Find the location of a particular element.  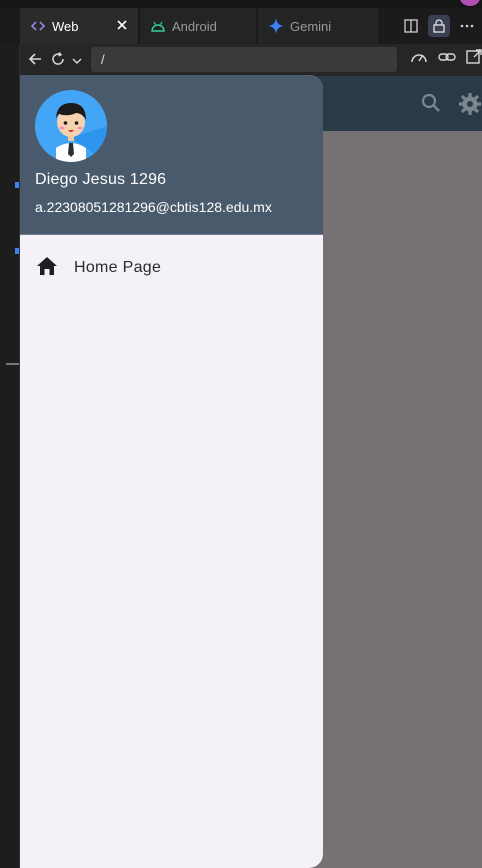

drawer-item-home-page: Home Page is located at coordinates (171, 268).